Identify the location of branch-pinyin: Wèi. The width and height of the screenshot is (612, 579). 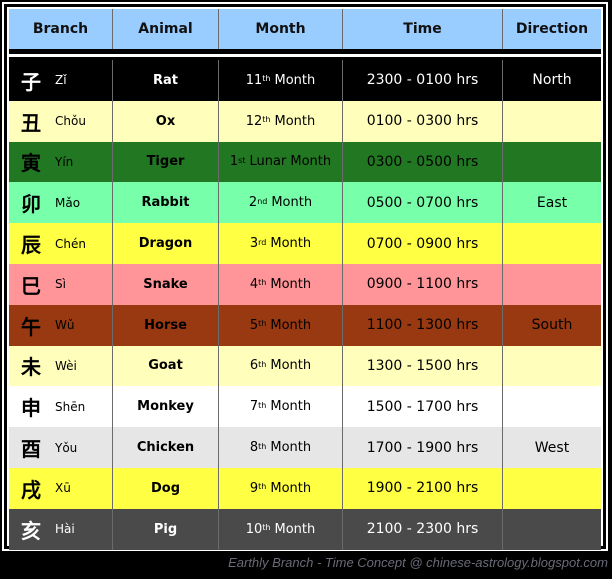
(66, 365).